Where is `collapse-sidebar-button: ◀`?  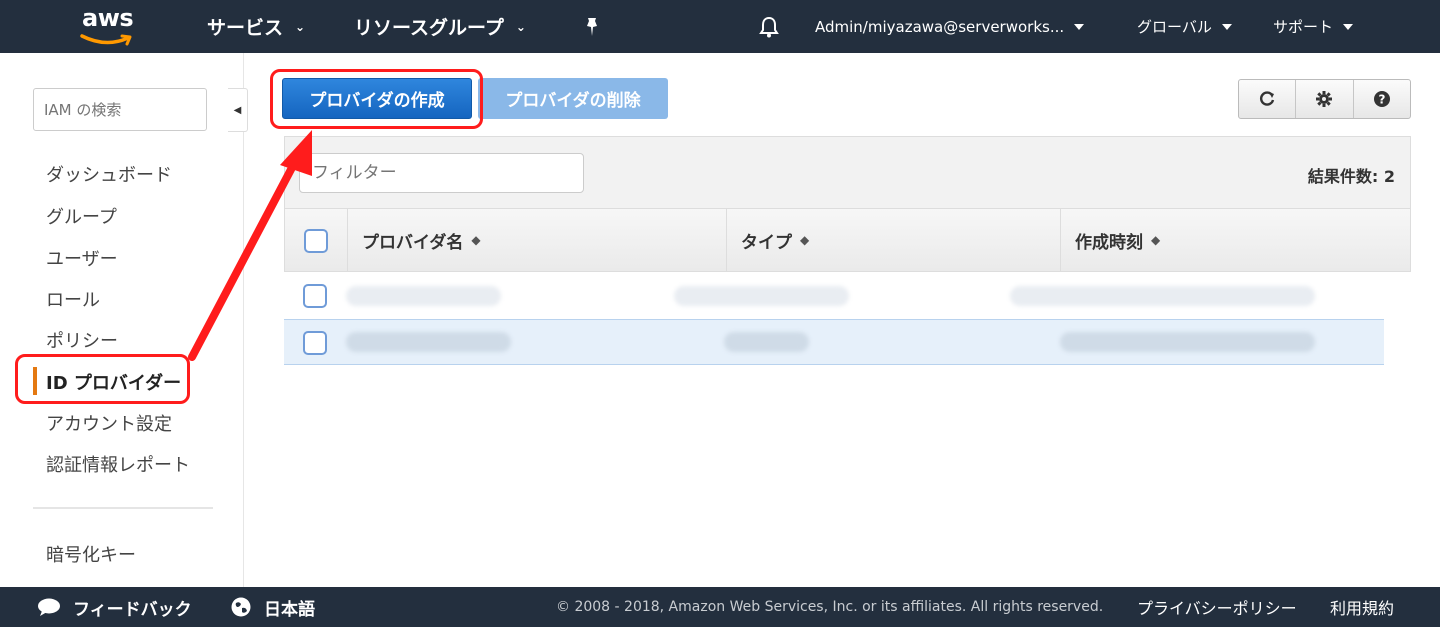
collapse-sidebar-button: ◀ is located at coordinates (238, 110).